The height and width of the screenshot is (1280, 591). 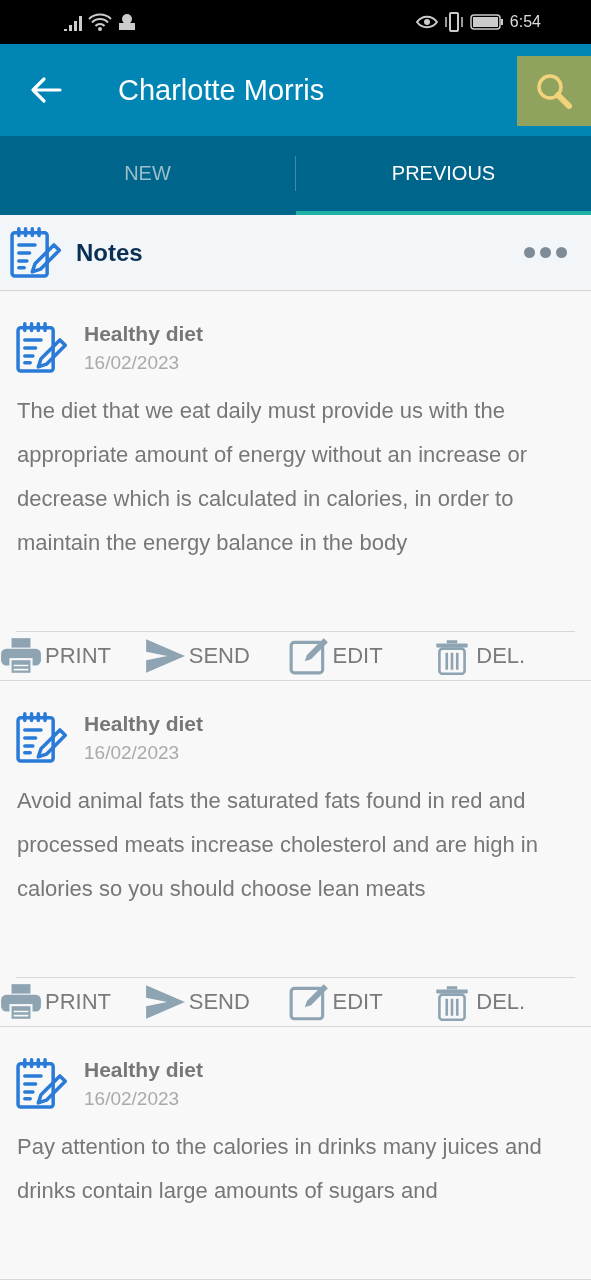 What do you see at coordinates (426, 22) in the screenshot?
I see `eye-icon` at bounding box center [426, 22].